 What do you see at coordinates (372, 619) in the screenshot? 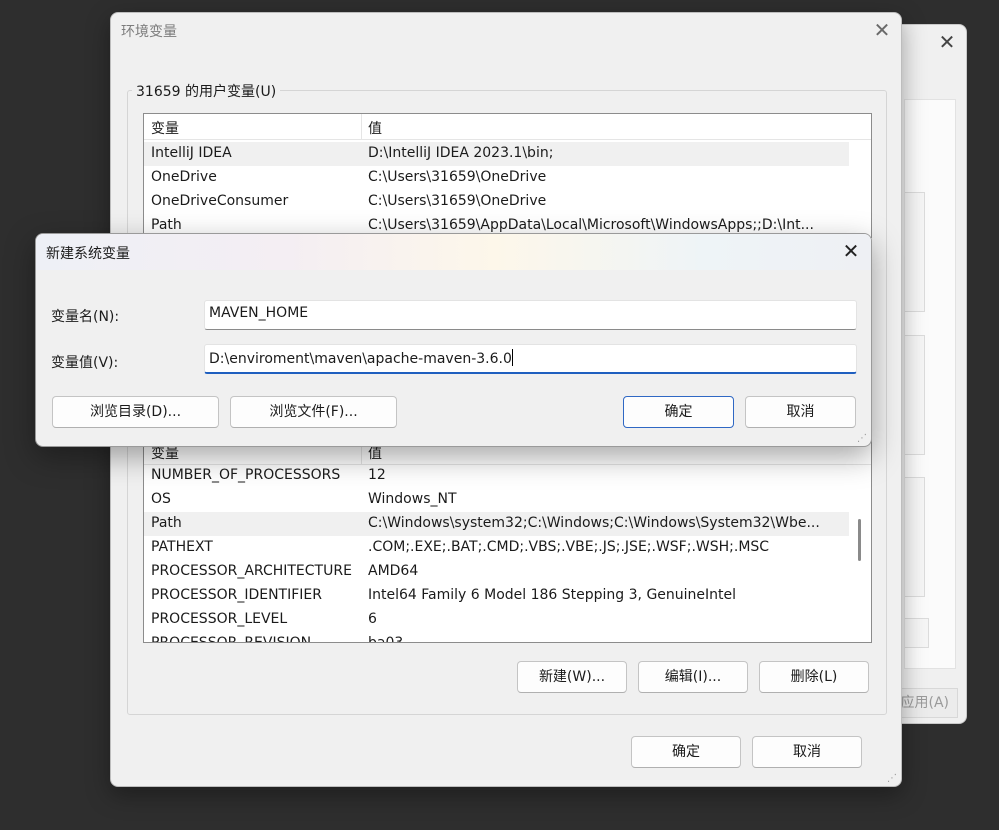
I see `variable-value: 6` at bounding box center [372, 619].